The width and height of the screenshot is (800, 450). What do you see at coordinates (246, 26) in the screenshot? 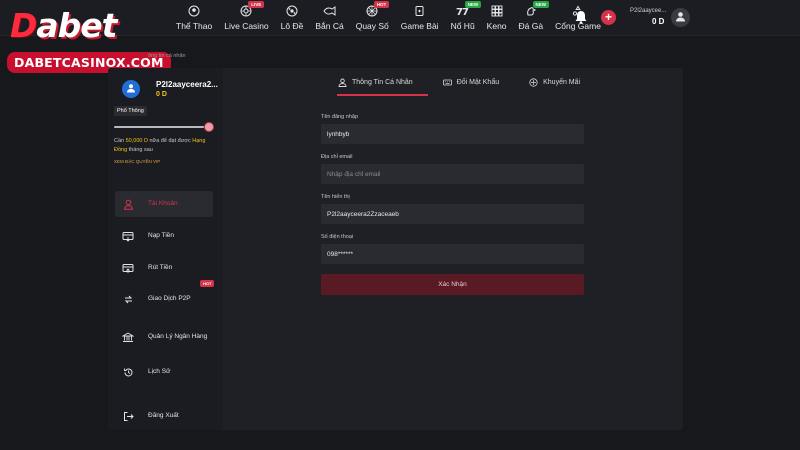
I see `nav-label: Live Casino` at bounding box center [246, 26].